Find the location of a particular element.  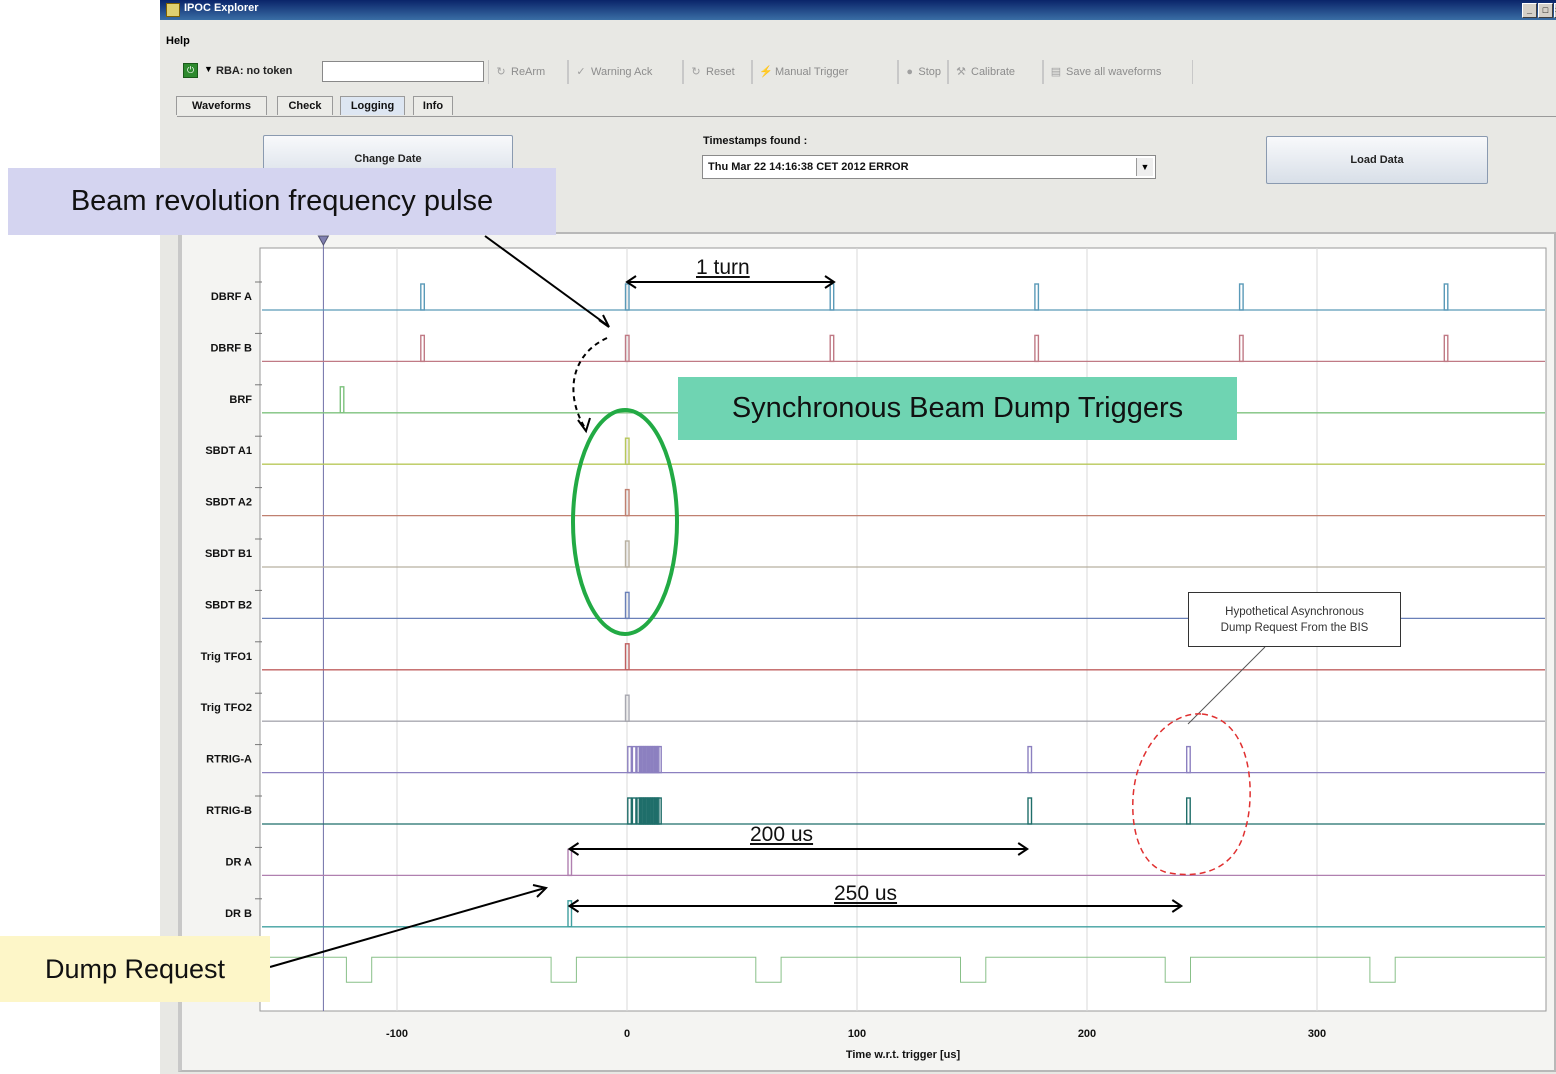

channel-label: Trig TFO1 is located at coordinates (226, 657).